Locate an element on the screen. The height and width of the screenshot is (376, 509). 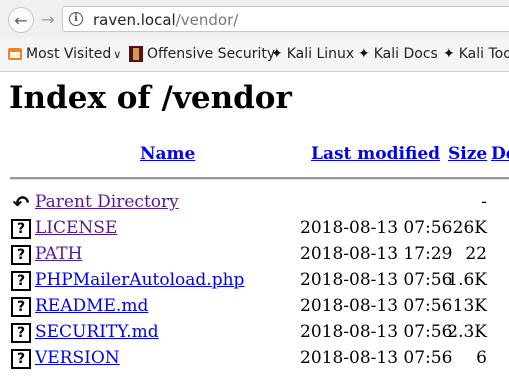
arrow-left-icon: ← is located at coordinates (21, 20).